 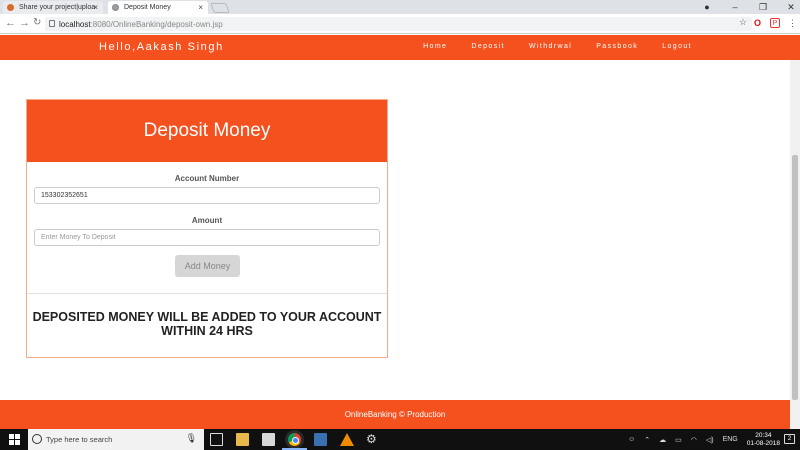 I want to click on user-greeting: Hello,Aakash Singh, so click(x=161, y=47).